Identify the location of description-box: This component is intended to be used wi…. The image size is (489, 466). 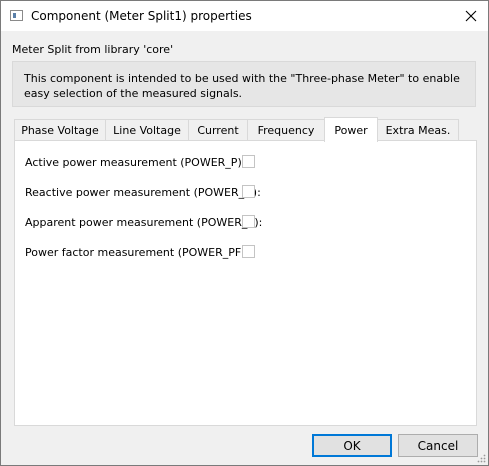
(244, 84).